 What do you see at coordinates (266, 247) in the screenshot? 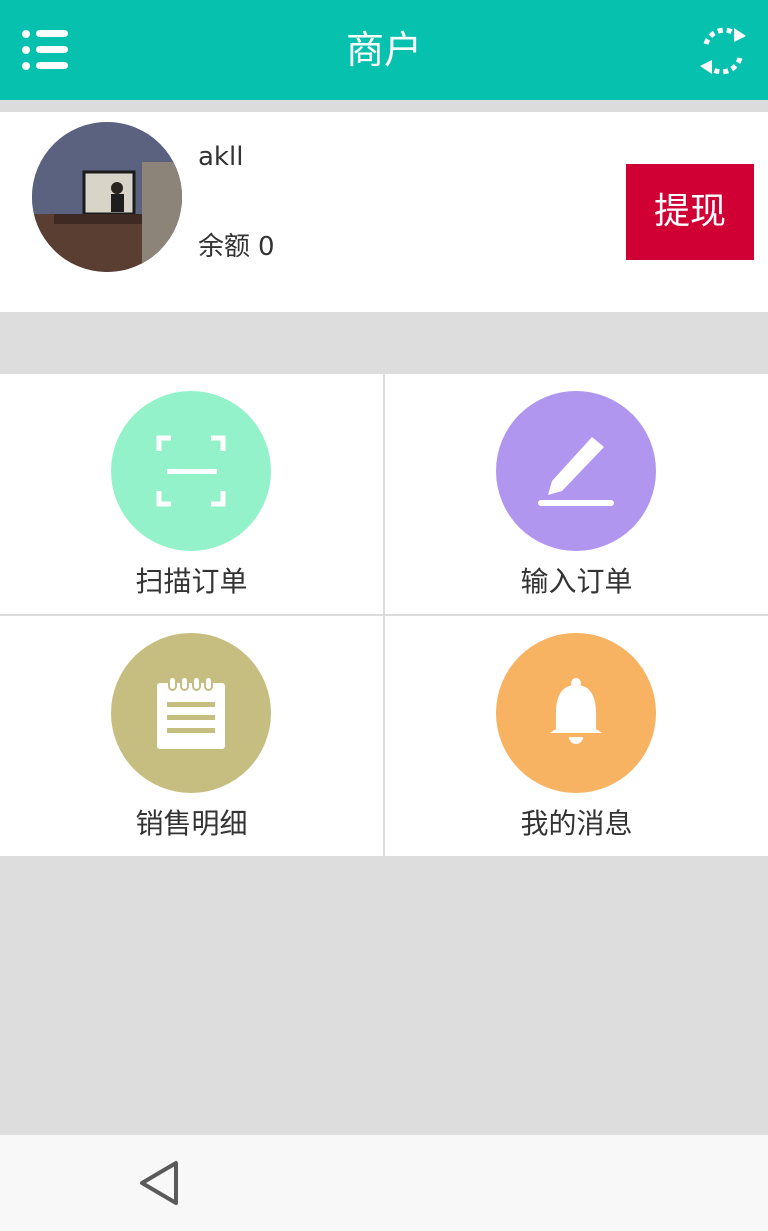
I see `balance-value: 0` at bounding box center [266, 247].